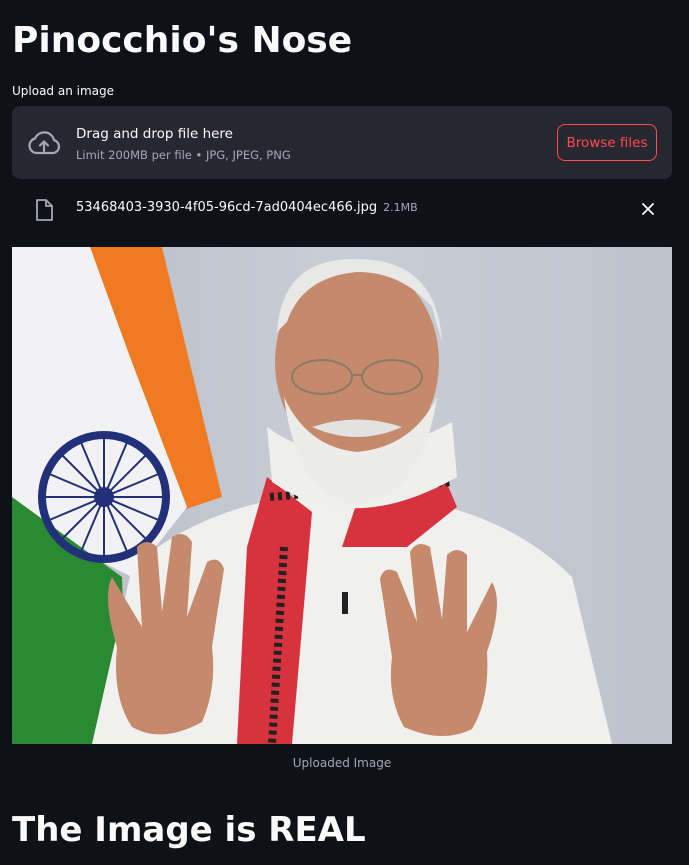 Image resolution: width=689 pixels, height=865 pixels. Describe the element at coordinates (182, 40) in the screenshot. I see `page-title: Pinocchio's Nose` at that location.